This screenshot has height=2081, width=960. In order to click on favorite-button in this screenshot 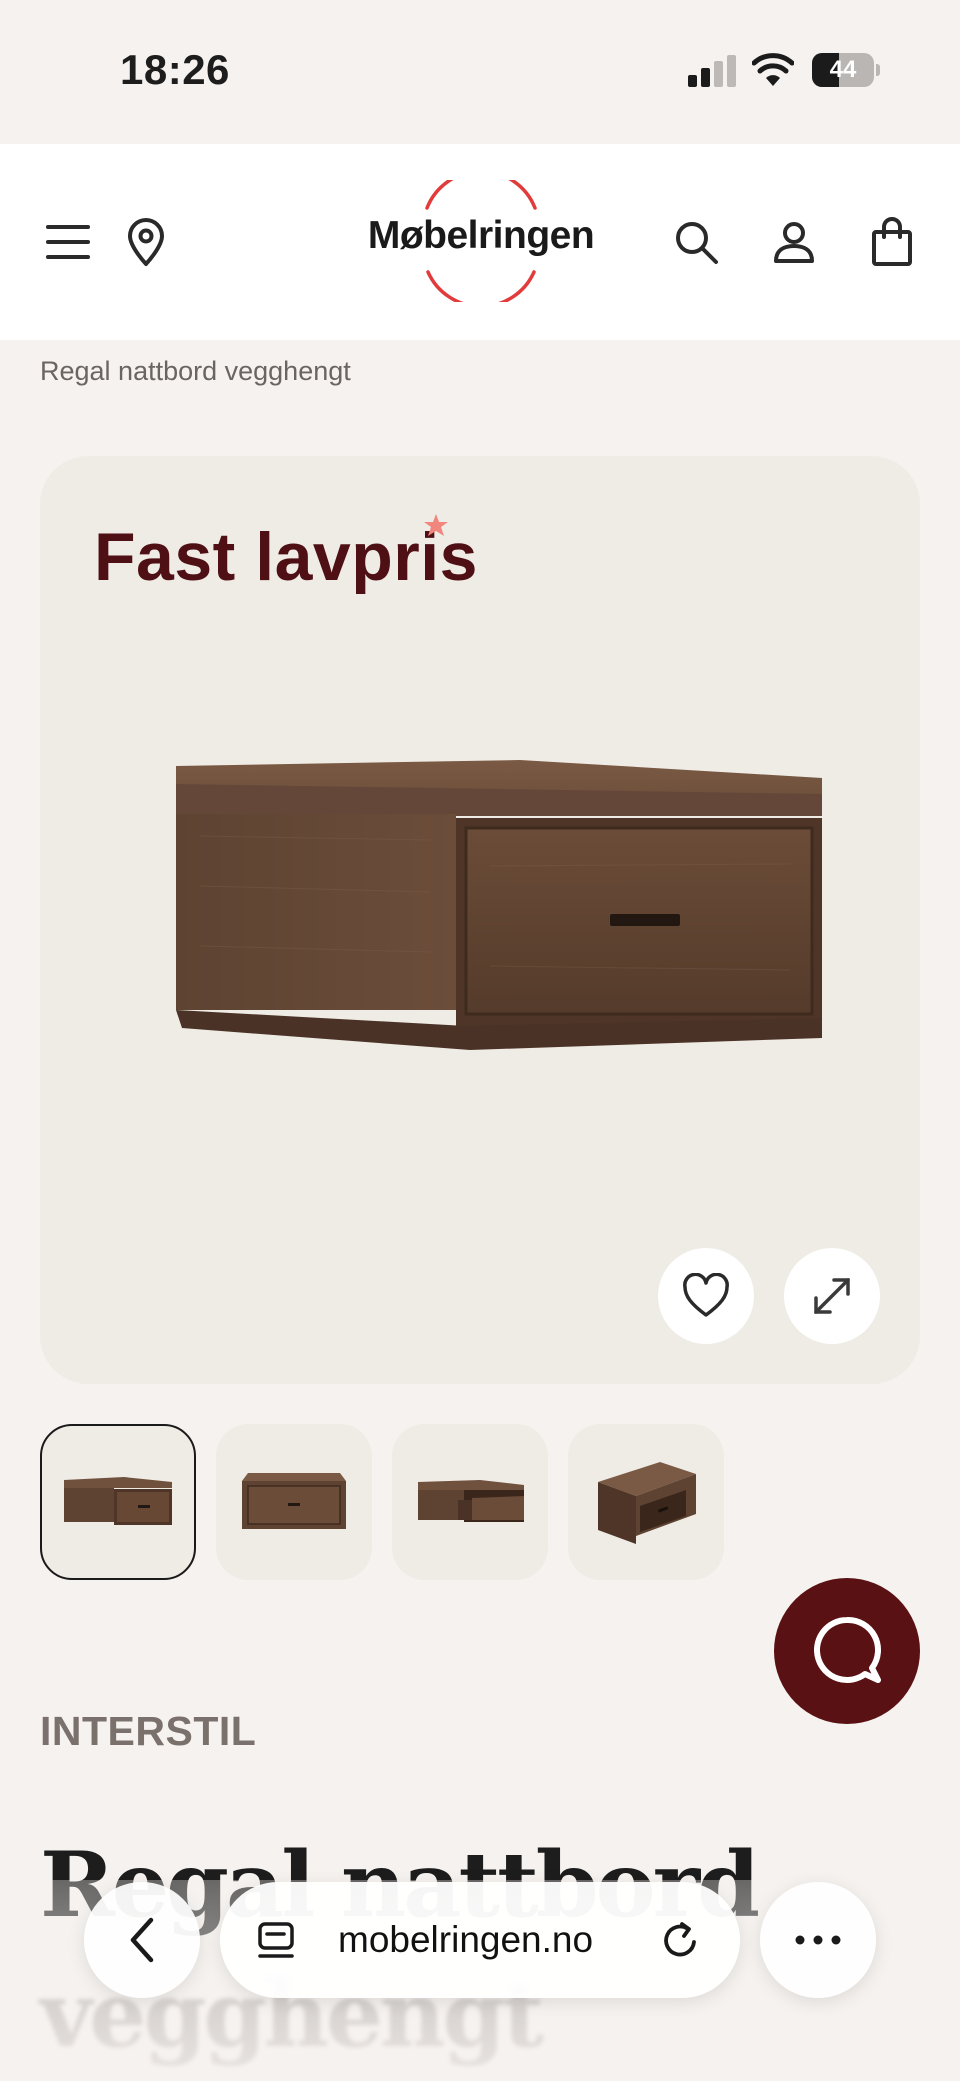, I will do `click(706, 1296)`.